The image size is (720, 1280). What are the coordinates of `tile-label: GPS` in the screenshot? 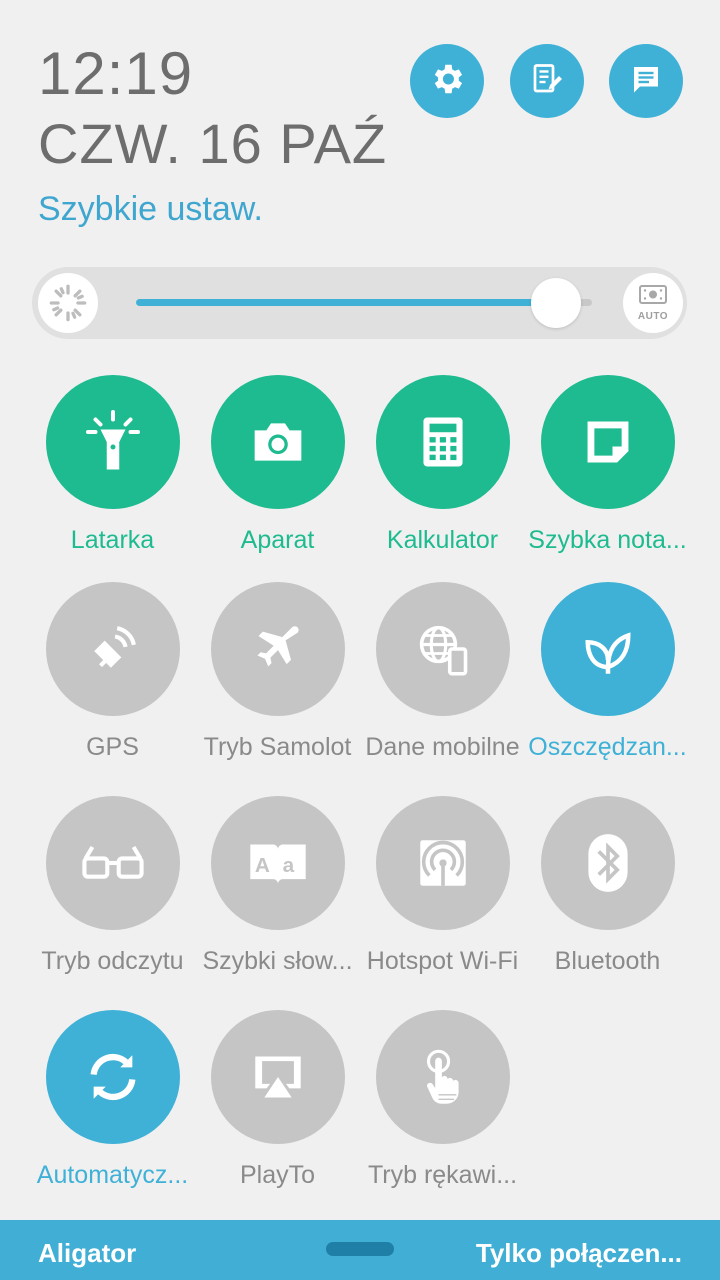 It's located at (112, 747).